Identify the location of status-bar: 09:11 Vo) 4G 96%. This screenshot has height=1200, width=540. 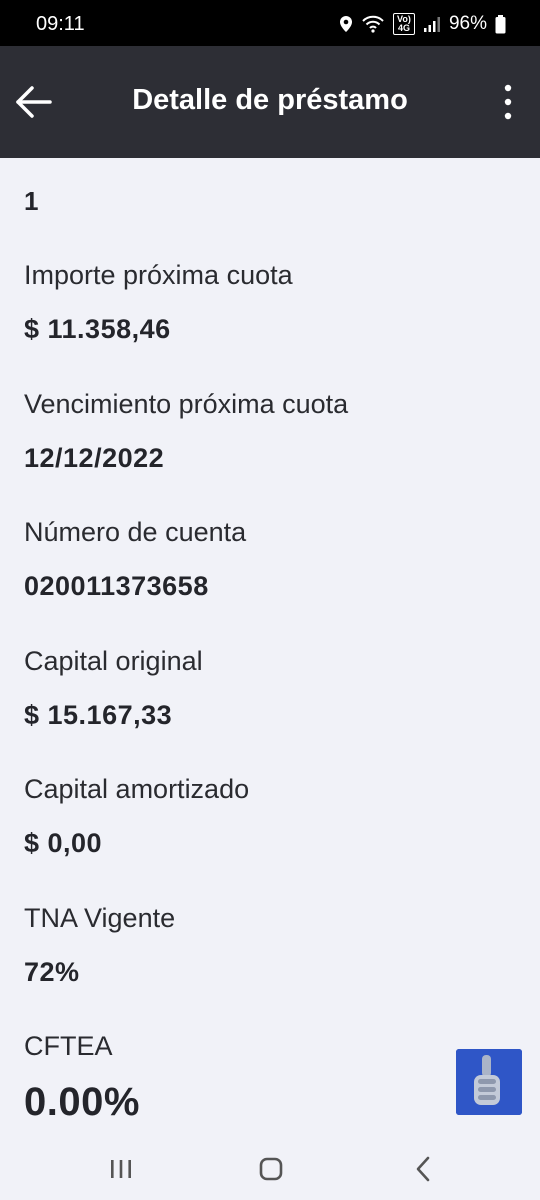
(270, 23).